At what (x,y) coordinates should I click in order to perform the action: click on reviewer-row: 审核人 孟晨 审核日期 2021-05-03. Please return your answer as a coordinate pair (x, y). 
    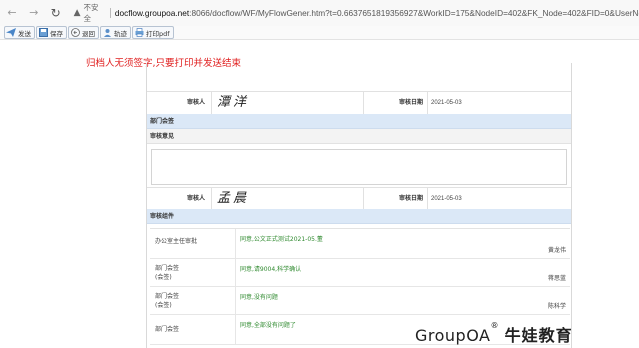
    Looking at the image, I should click on (359, 199).